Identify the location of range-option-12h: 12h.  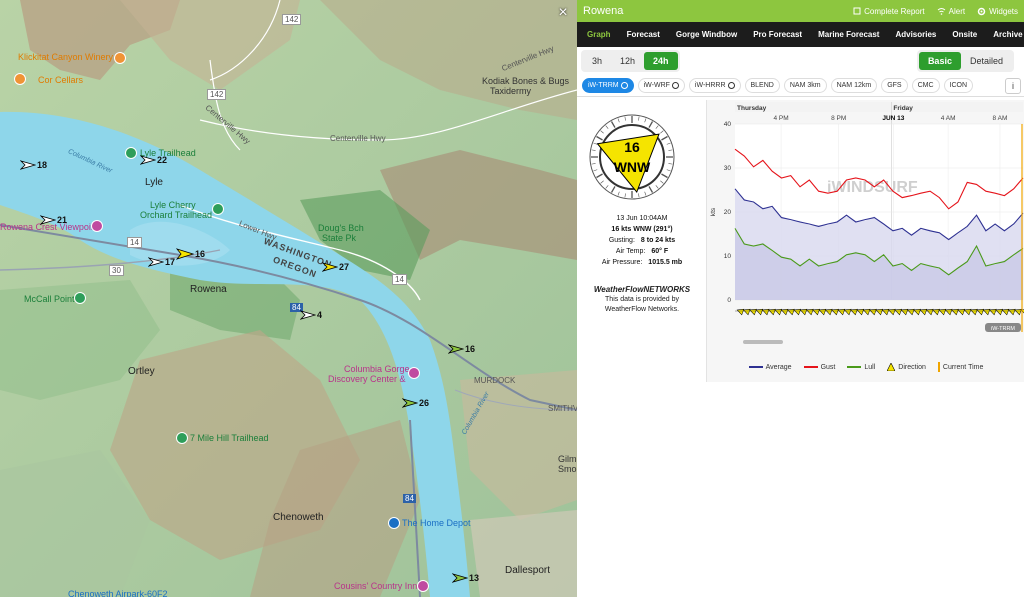
(627, 61).